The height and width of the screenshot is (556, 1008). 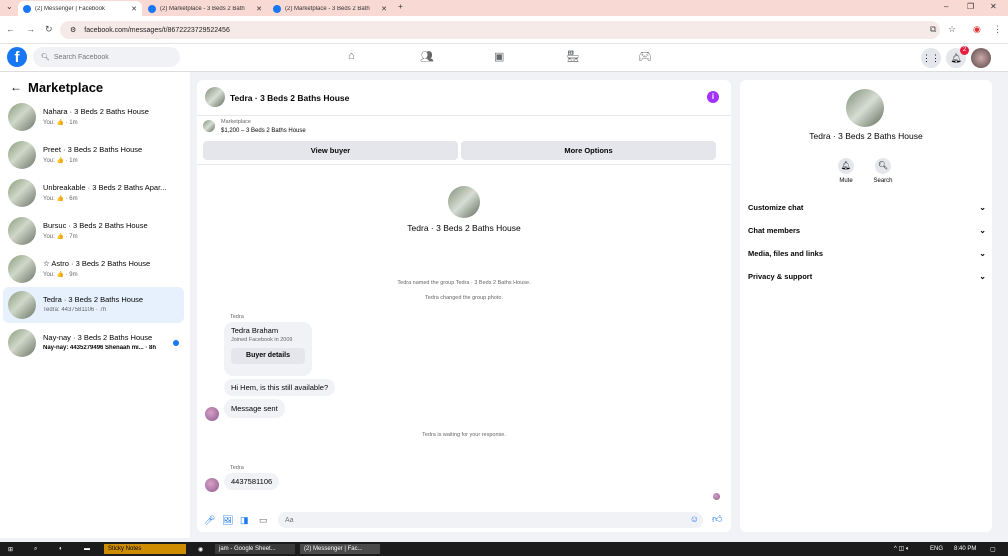 What do you see at coordinates (499, 56) in the screenshot?
I see `video-icon: ▣` at bounding box center [499, 56].